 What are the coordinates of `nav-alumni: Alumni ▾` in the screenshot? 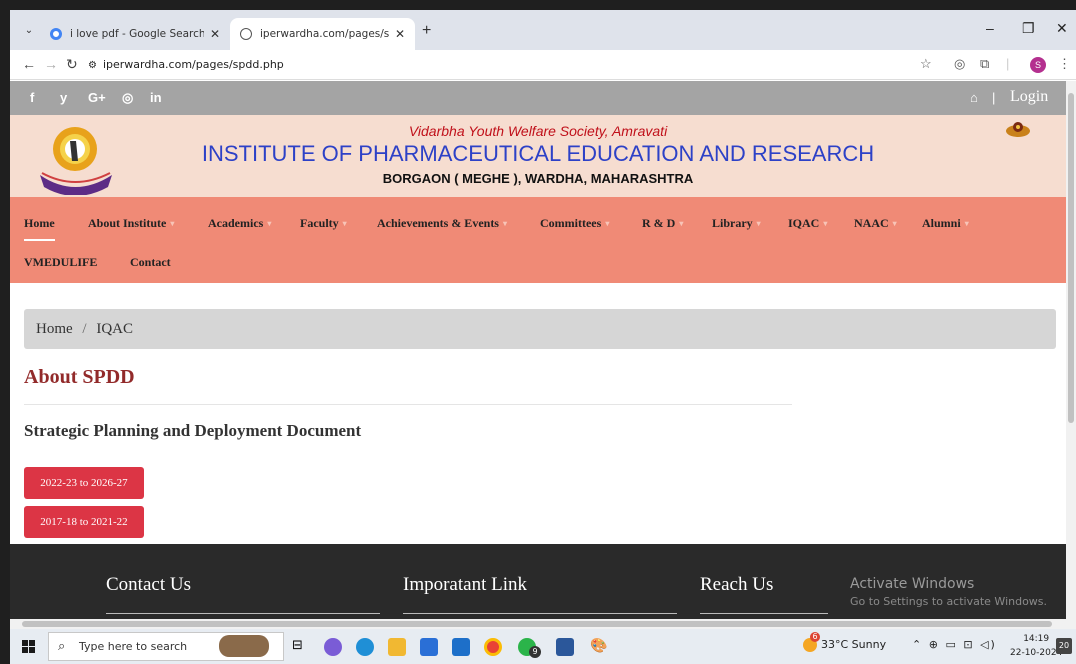 It's located at (945, 223).